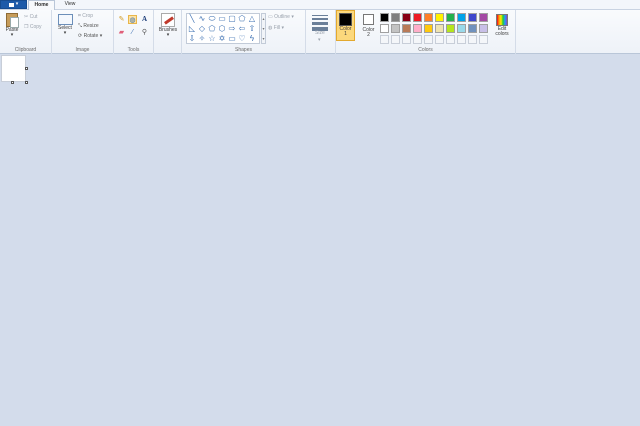 This screenshot has width=640, height=426. I want to click on curve-shape-icon: ∿, so click(202, 19).